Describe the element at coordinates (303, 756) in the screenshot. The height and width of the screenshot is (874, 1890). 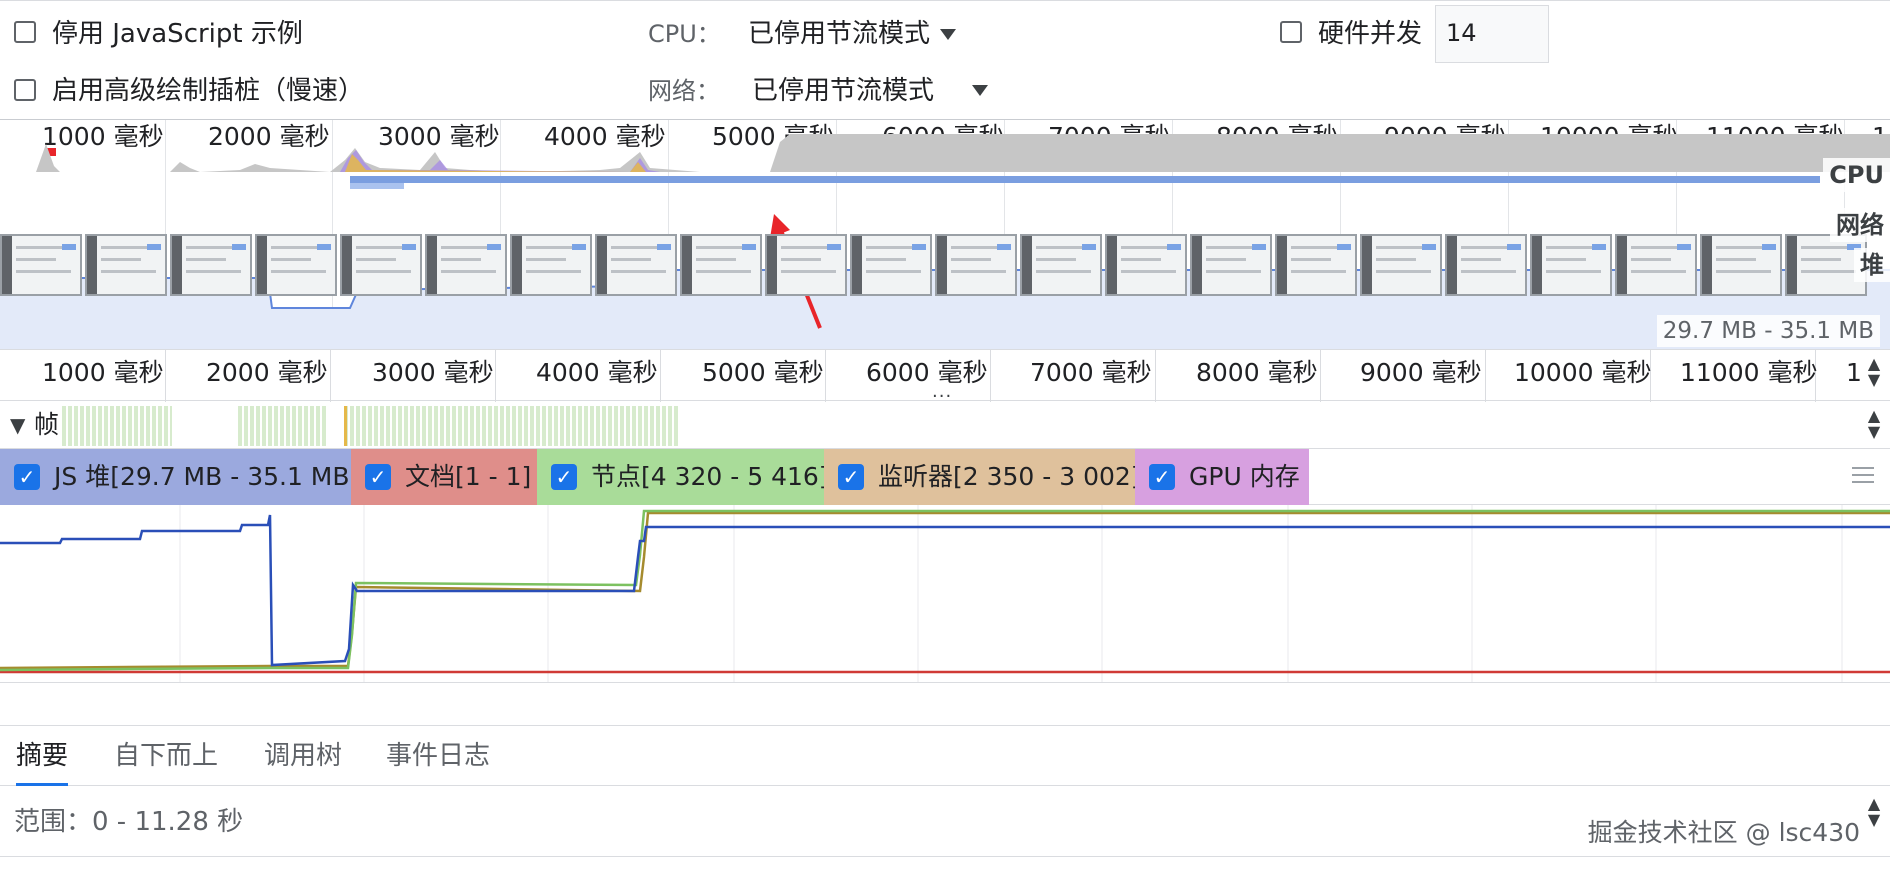
I see `tab-call-tree: 调用树` at that location.